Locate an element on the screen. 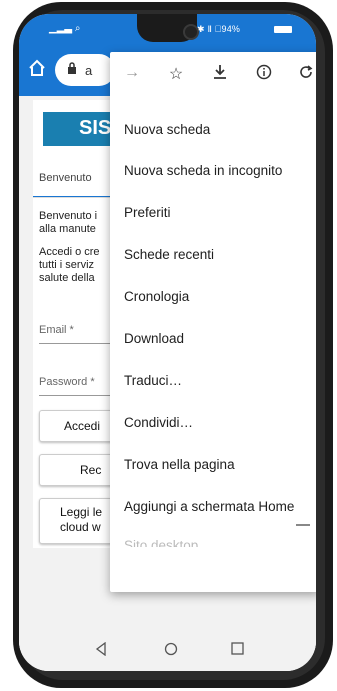 The width and height of the screenshot is (337, 691). lock-icon is located at coordinates (72, 69).